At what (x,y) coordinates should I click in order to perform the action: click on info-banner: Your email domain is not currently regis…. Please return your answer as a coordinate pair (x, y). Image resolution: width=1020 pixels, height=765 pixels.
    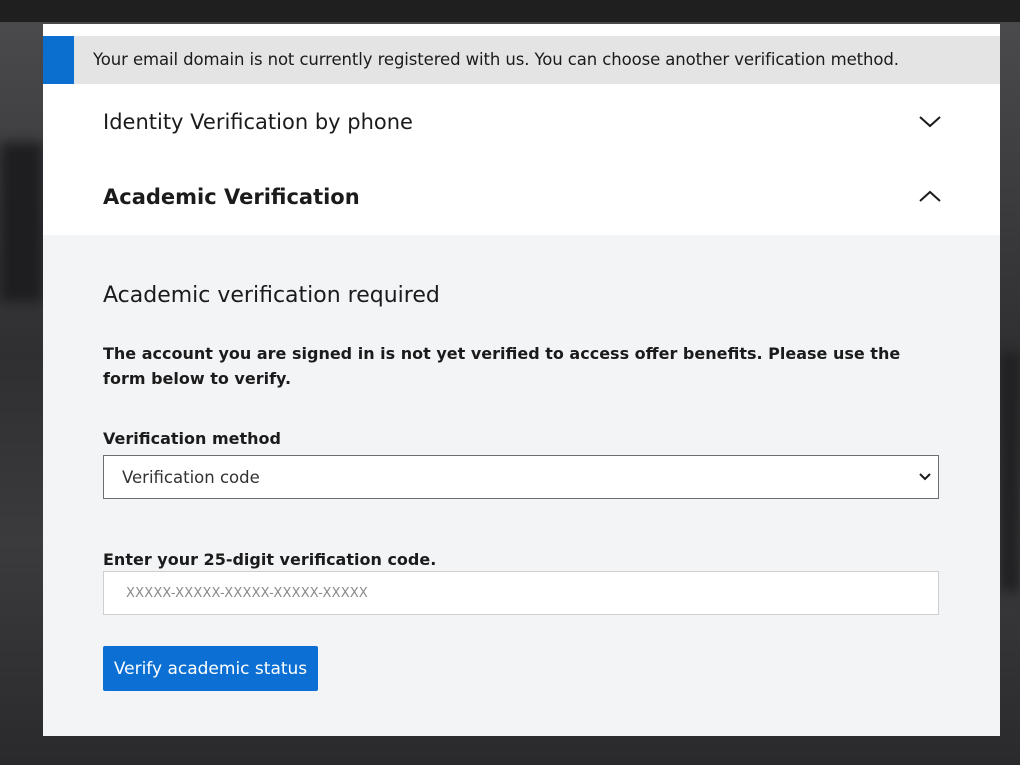
    Looking at the image, I should click on (521, 60).